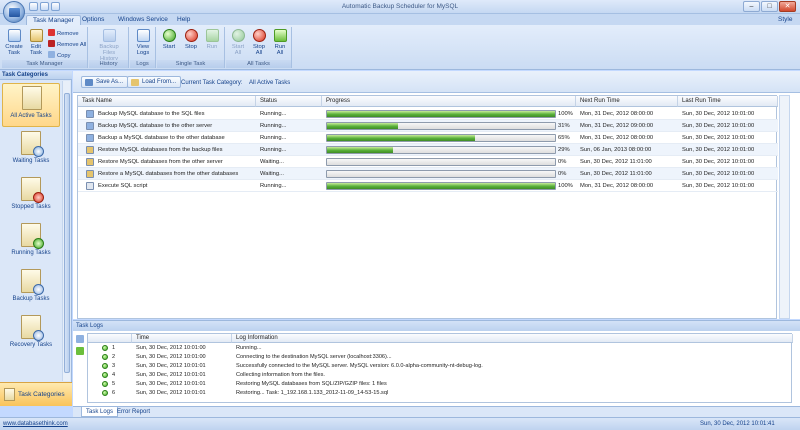 The height and width of the screenshot is (430, 800). Describe the element at coordinates (401, 138) in the screenshot. I see `task-progress-fill` at that location.